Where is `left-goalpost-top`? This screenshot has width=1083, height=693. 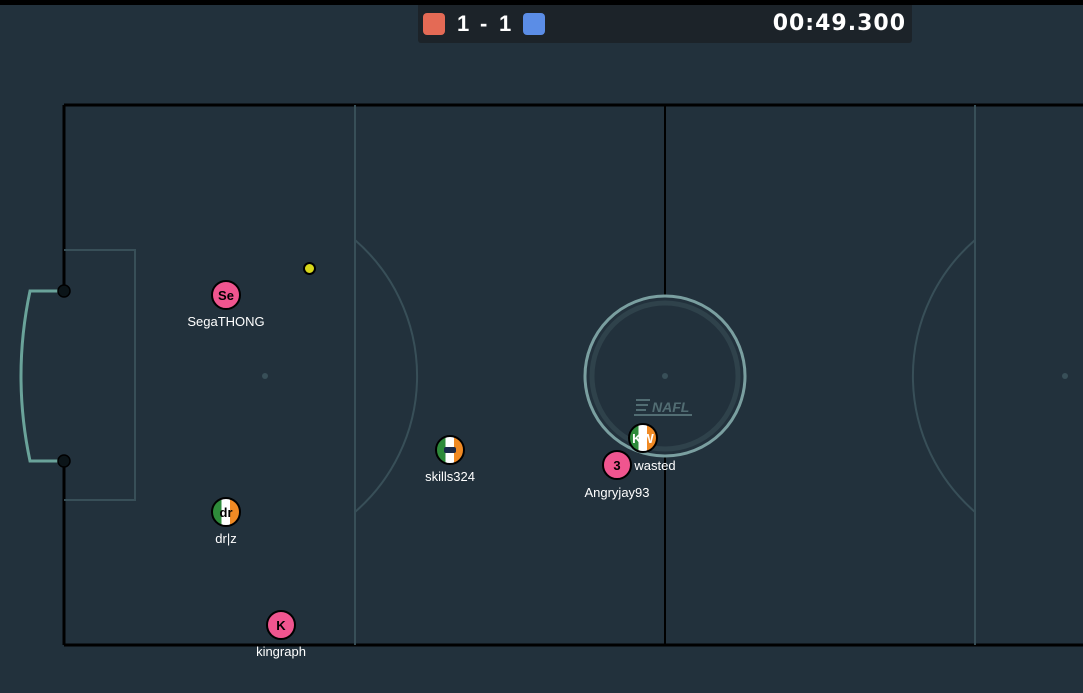 left-goalpost-top is located at coordinates (64, 291).